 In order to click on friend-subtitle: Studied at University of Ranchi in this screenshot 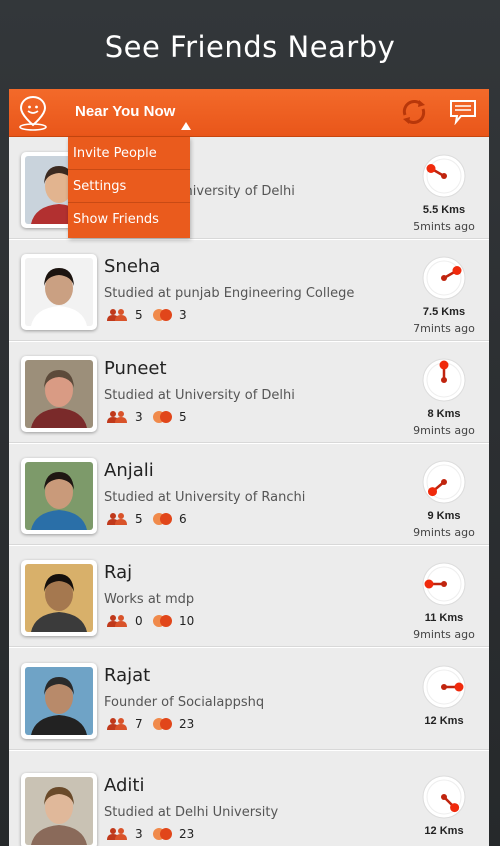, I will do `click(205, 497)`.